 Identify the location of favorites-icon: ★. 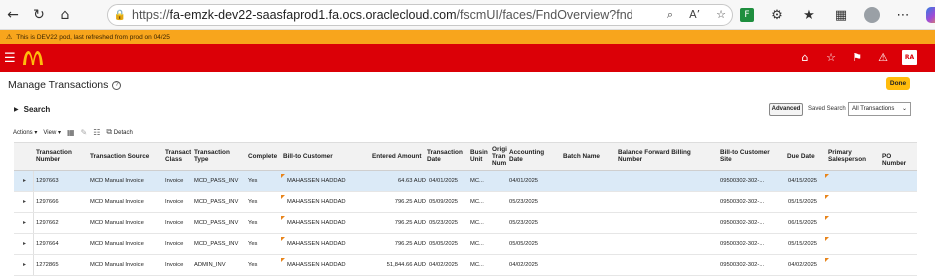
(809, 15).